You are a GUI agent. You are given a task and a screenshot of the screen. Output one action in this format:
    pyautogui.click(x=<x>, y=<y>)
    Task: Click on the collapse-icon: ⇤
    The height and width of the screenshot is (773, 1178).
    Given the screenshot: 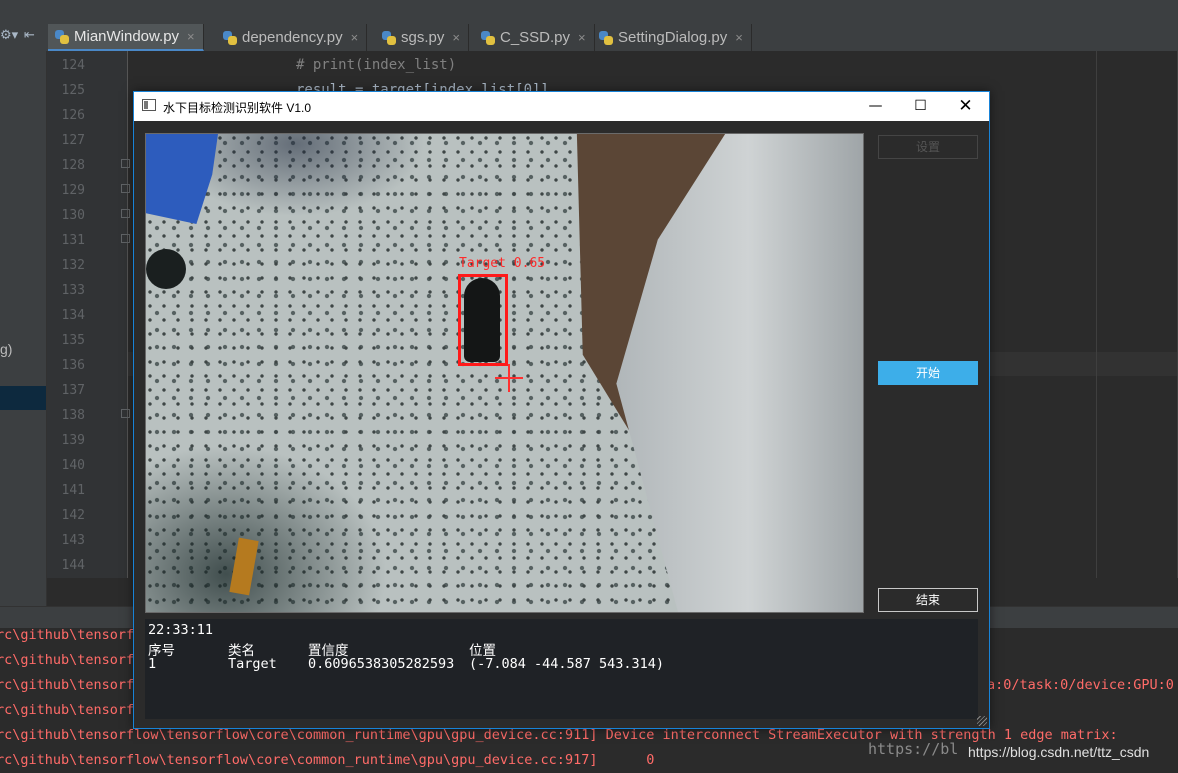 What is the action you would take?
    pyautogui.click(x=29, y=35)
    